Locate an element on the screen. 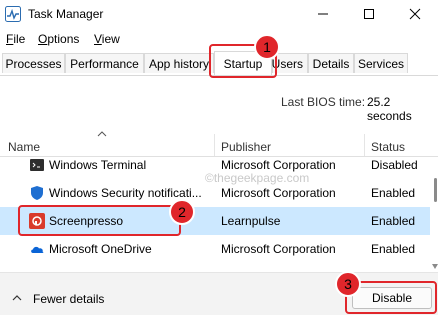  close-icon is located at coordinates (415, 14).